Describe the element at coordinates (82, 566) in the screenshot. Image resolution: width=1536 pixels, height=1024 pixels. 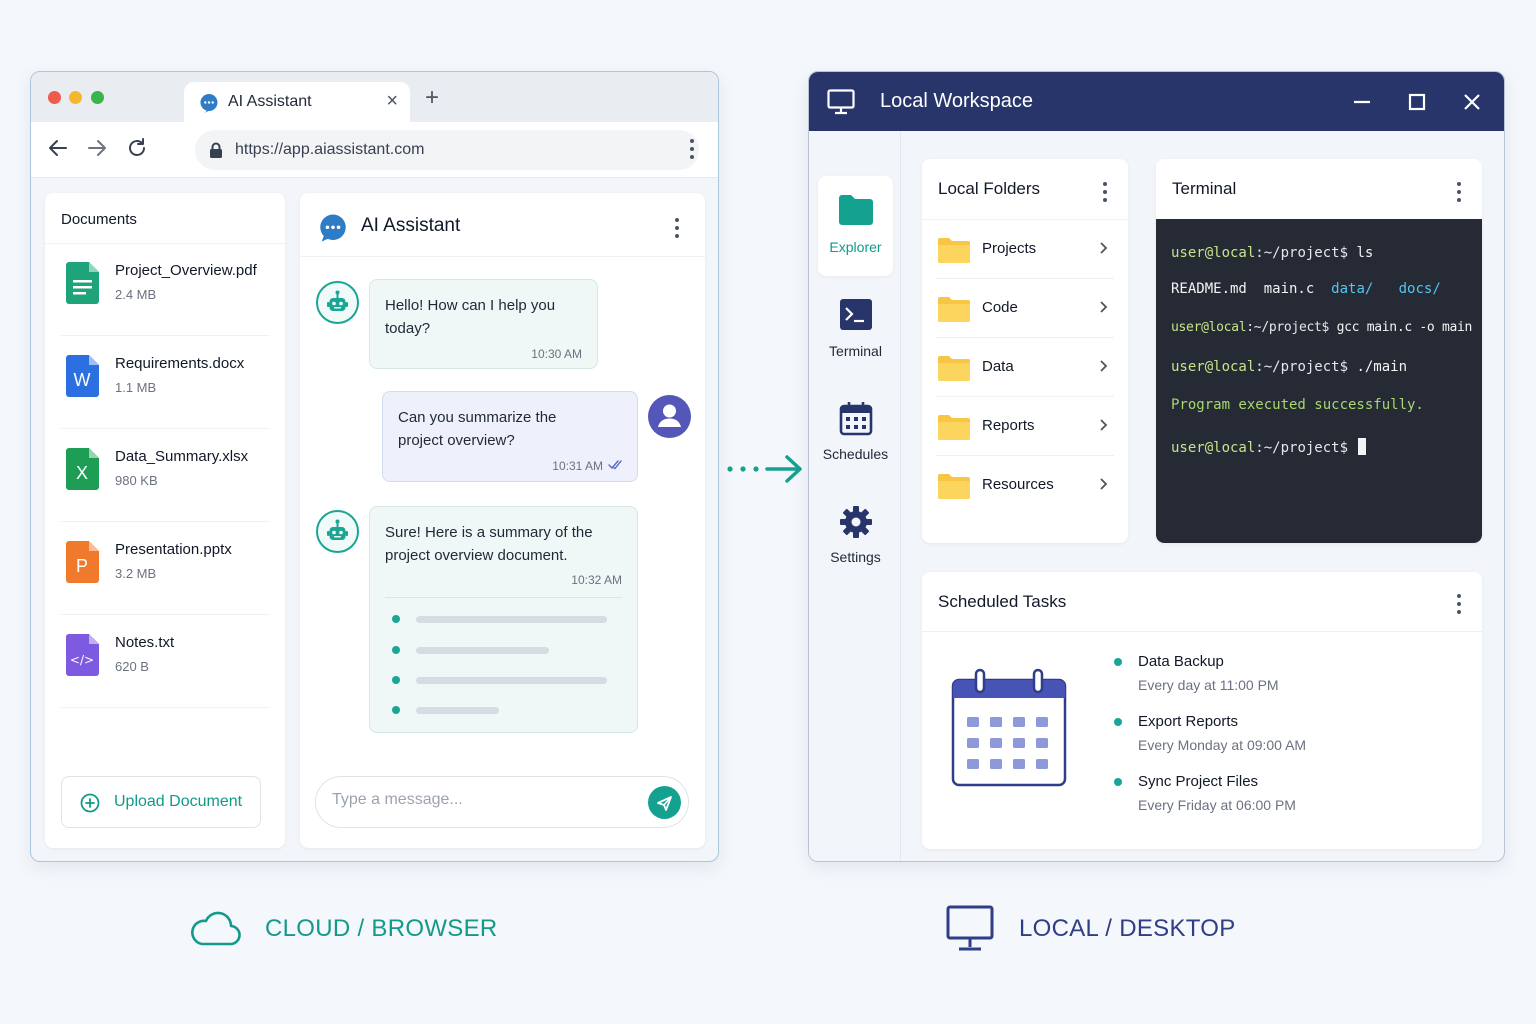
I see `svg-text: P` at that location.